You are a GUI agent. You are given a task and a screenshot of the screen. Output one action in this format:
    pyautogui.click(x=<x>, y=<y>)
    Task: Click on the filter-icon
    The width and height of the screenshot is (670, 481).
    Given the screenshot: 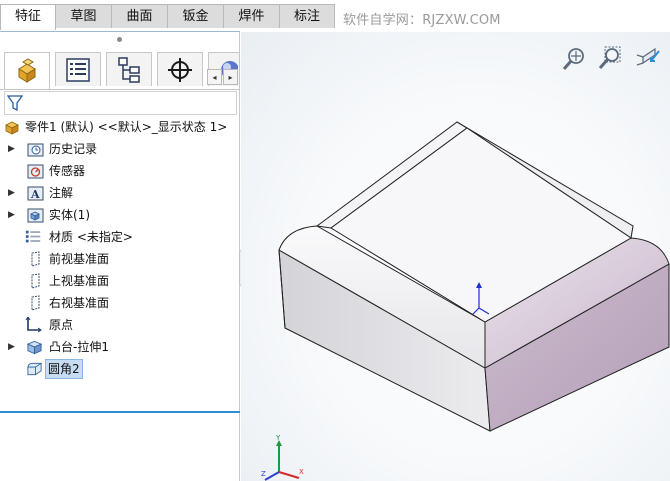 What is the action you would take?
    pyautogui.click(x=15, y=103)
    